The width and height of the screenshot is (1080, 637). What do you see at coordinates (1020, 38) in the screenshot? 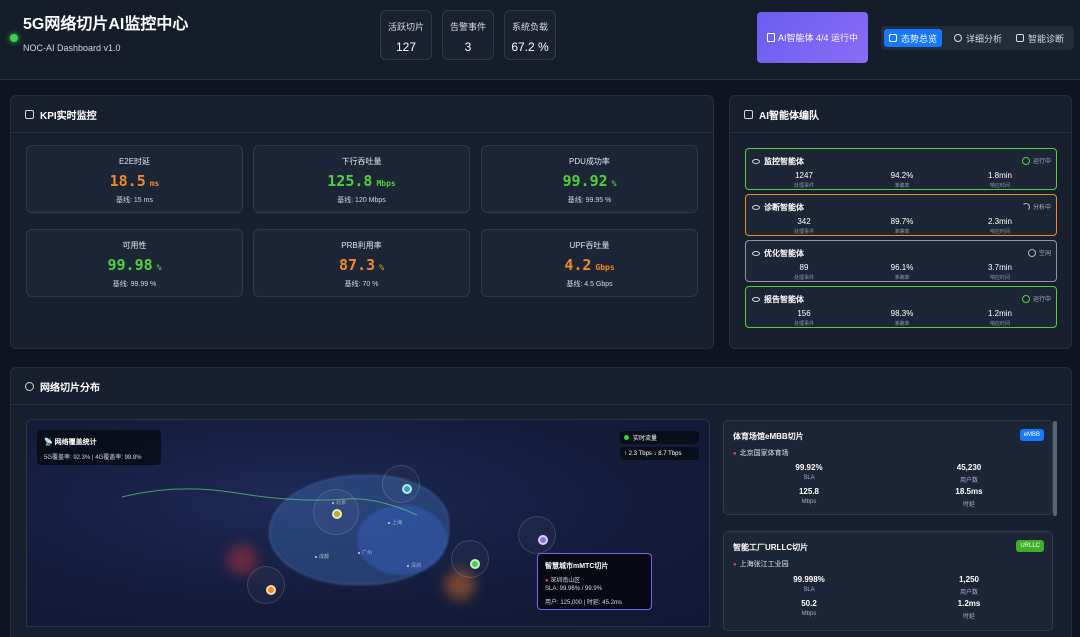
I see `robot-icon` at bounding box center [1020, 38].